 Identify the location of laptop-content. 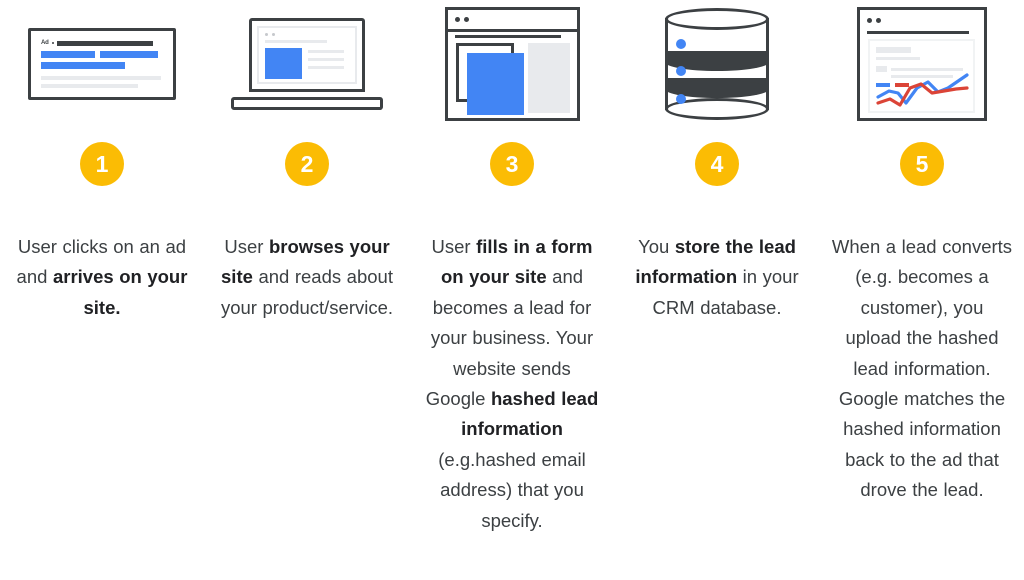
(307, 63).